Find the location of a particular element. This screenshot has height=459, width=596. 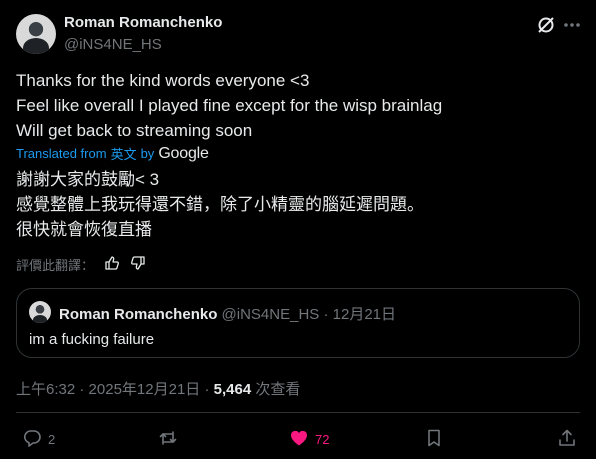

share-button is located at coordinates (567, 439).